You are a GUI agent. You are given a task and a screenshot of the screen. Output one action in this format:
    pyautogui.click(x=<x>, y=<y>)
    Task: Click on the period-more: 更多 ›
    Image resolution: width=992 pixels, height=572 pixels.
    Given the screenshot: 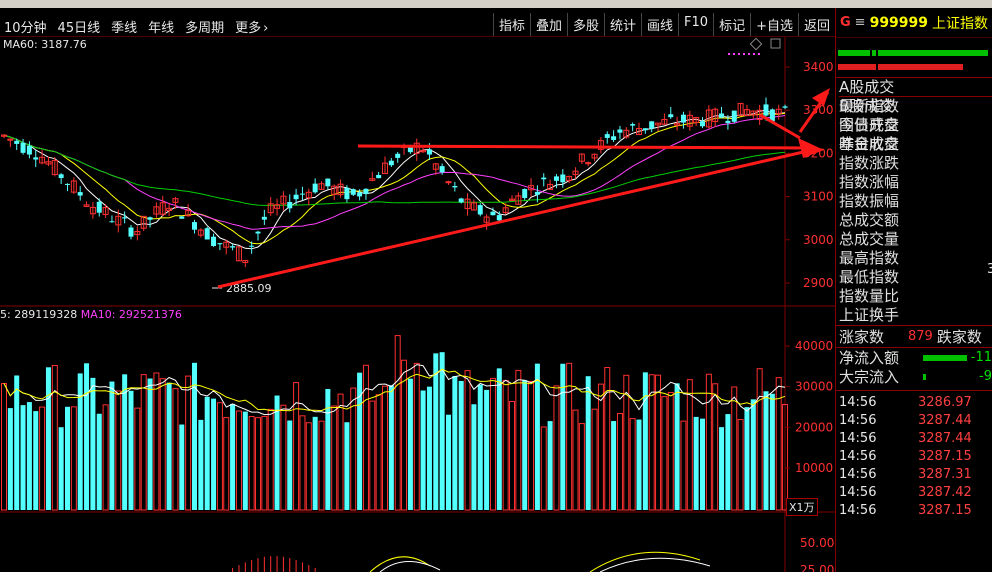 What is the action you would take?
    pyautogui.click(x=251, y=26)
    